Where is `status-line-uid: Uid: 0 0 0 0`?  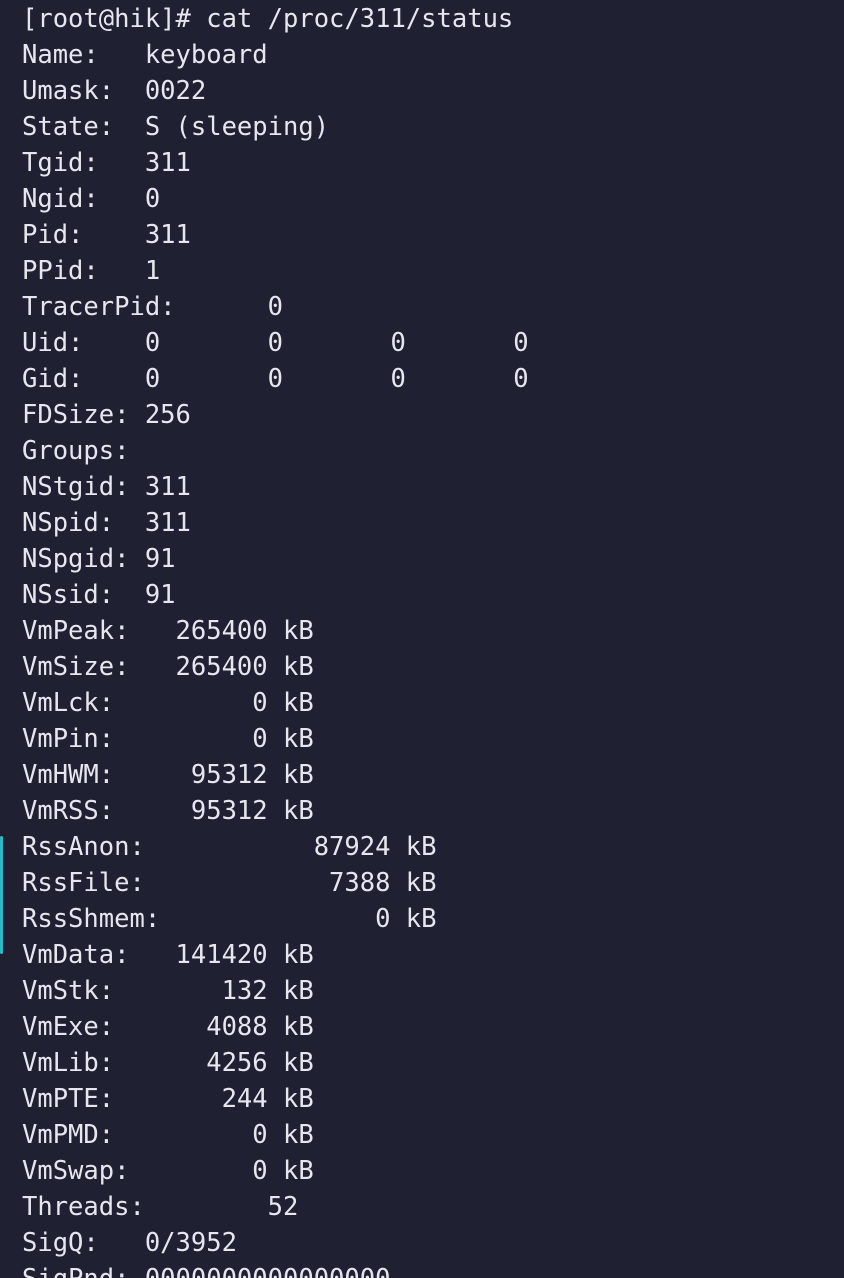
status-line-uid: Uid: 0 0 0 0 is located at coordinates (275, 343).